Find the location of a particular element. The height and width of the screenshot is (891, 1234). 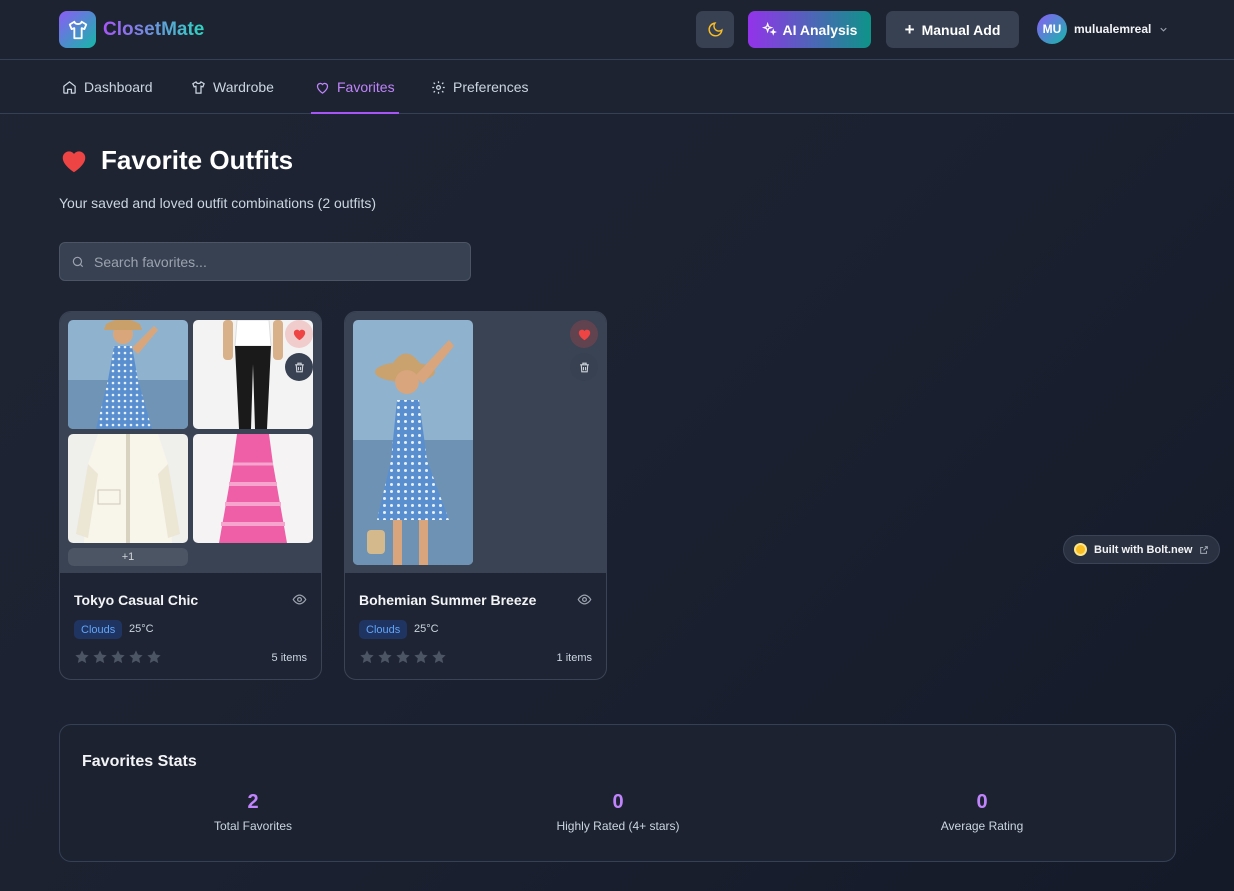

gear-icon is located at coordinates (438, 87).